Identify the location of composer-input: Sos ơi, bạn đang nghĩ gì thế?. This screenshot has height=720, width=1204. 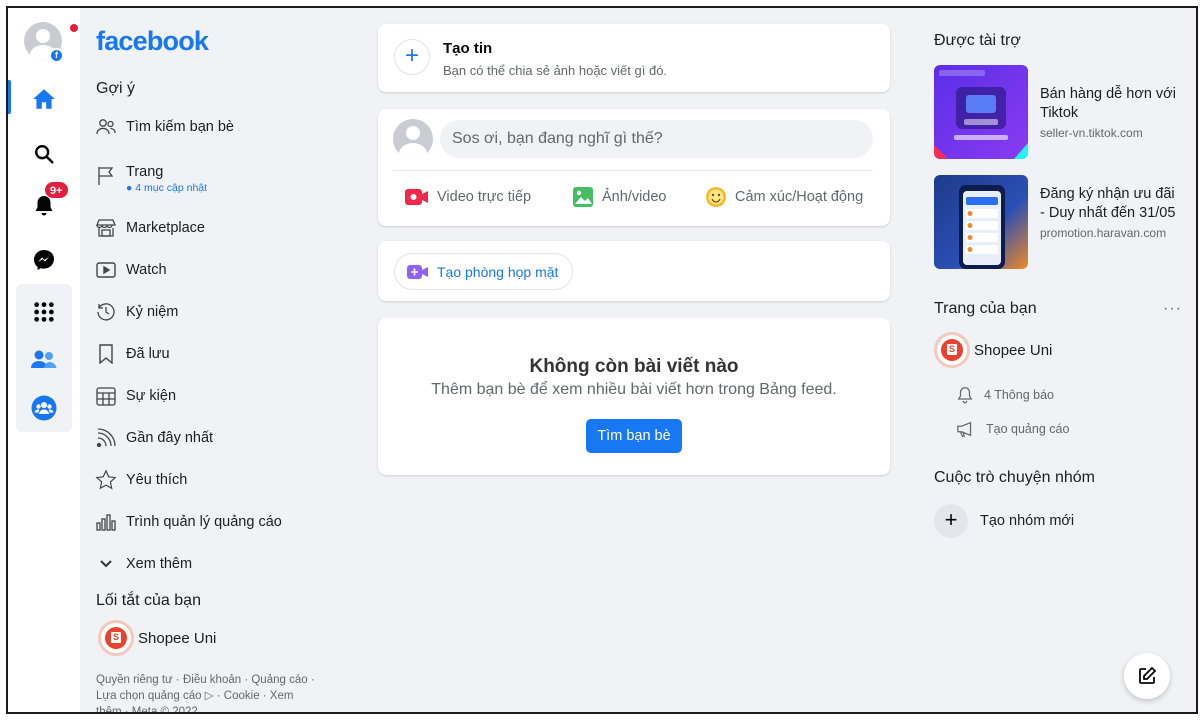
(656, 139).